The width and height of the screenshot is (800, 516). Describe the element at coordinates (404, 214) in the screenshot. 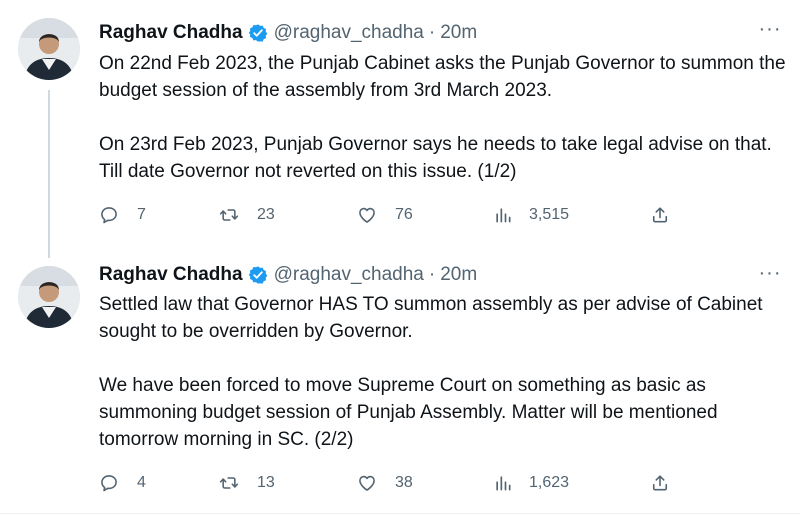

I see `like-count: 76` at that location.